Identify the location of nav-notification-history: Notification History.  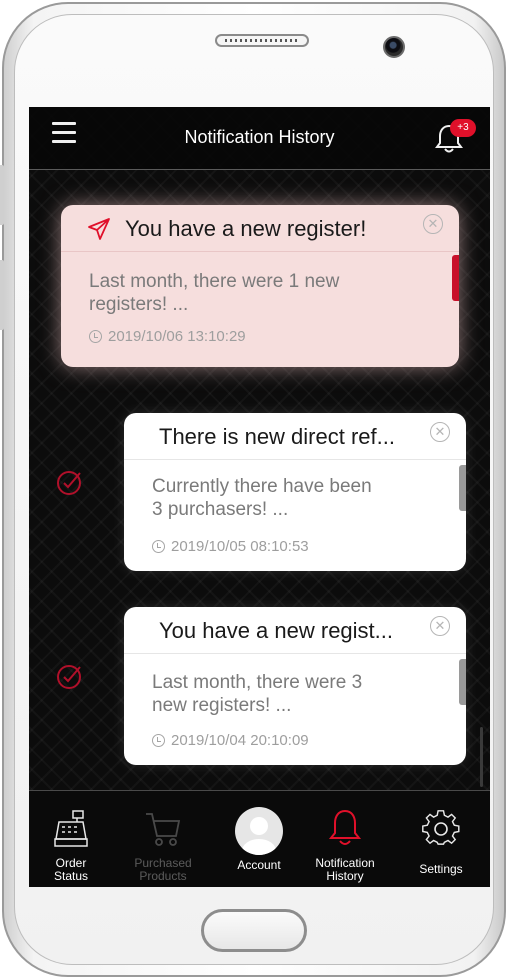
(345, 839).